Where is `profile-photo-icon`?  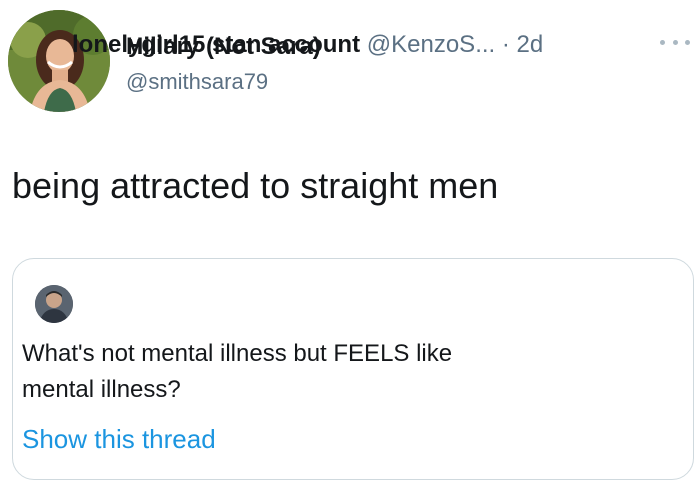
profile-photo-icon is located at coordinates (59, 61).